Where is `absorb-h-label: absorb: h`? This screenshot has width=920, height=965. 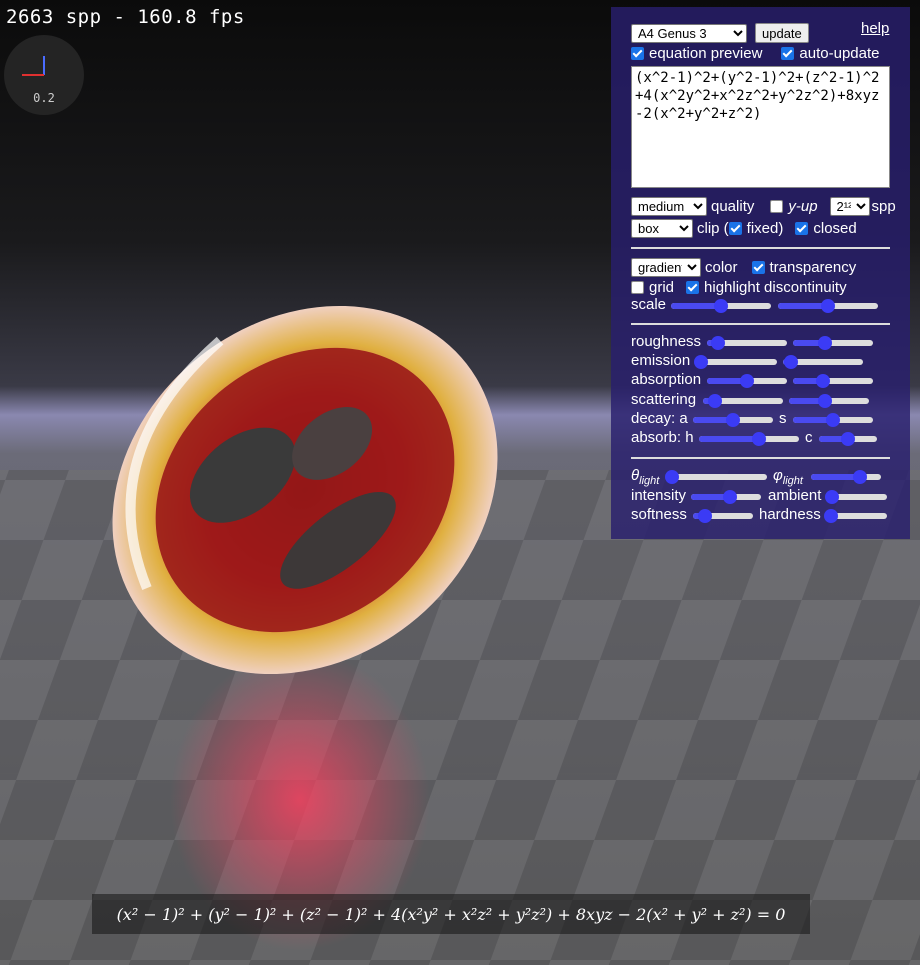
absorb-h-label: absorb: h is located at coordinates (662, 437).